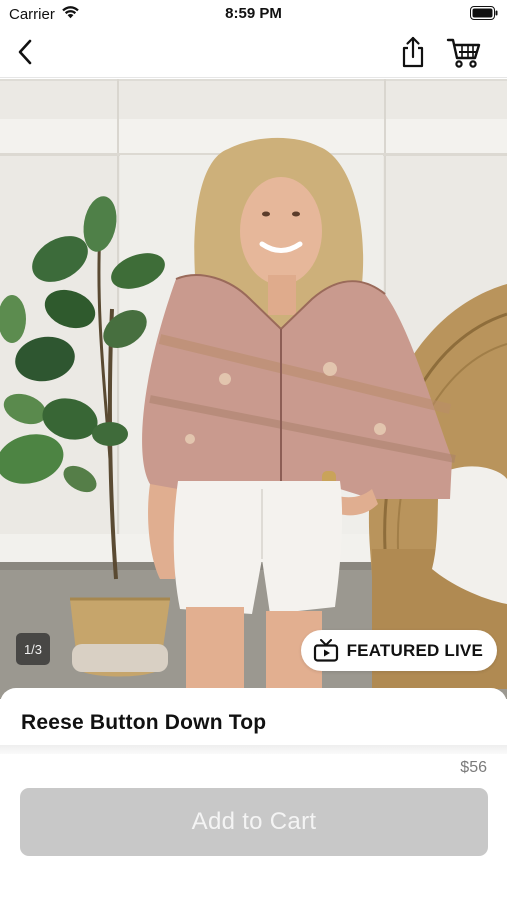 This screenshot has width=507, height=900. I want to click on share-button, so click(413, 52).